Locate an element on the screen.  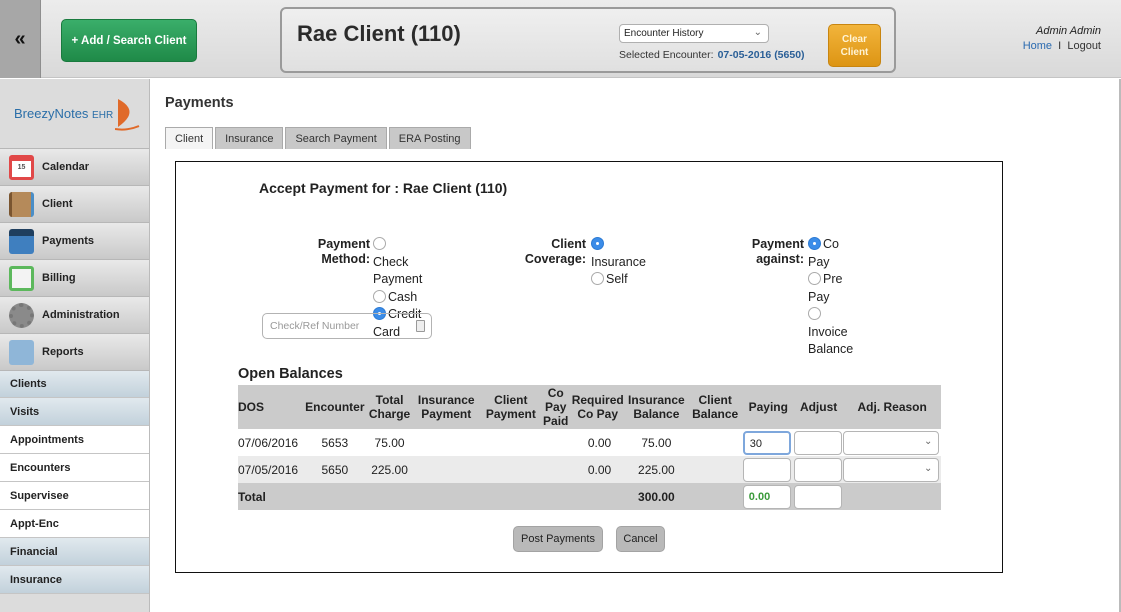
h2: Pay is located at coordinates (556, 407).